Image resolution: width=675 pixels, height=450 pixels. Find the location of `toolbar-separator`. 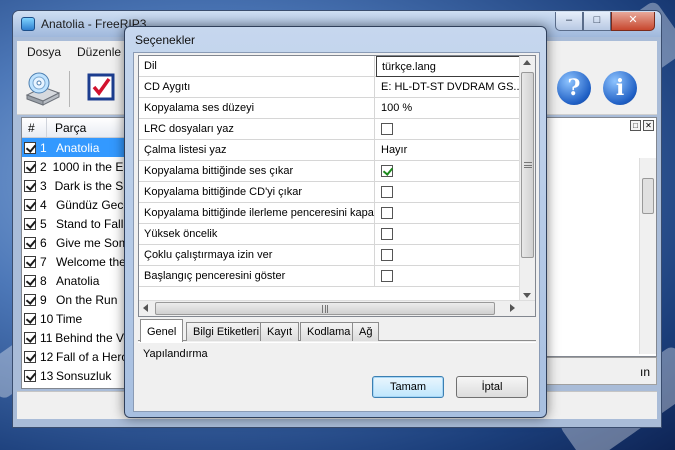

toolbar-separator is located at coordinates (69, 89).